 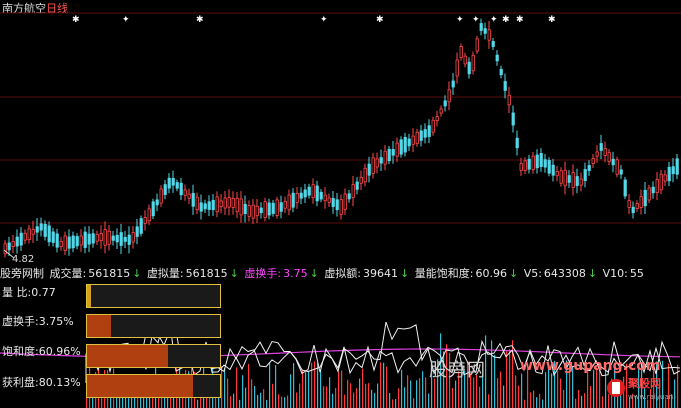 I want to click on vamt-value: 39641, so click(x=381, y=273).